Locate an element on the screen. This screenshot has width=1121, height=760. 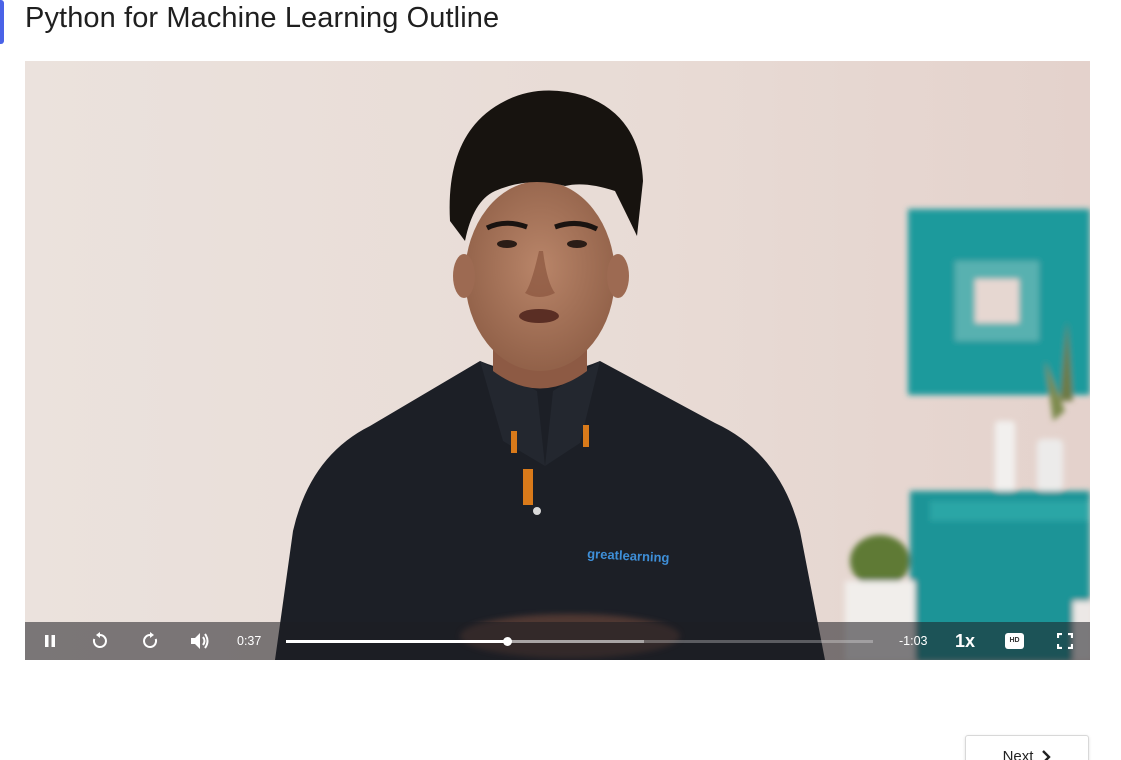
forward-icon is located at coordinates (150, 640).